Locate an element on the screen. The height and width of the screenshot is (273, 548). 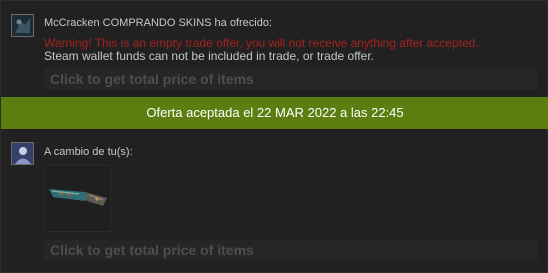
knife-skin-icon is located at coordinates (78, 197).